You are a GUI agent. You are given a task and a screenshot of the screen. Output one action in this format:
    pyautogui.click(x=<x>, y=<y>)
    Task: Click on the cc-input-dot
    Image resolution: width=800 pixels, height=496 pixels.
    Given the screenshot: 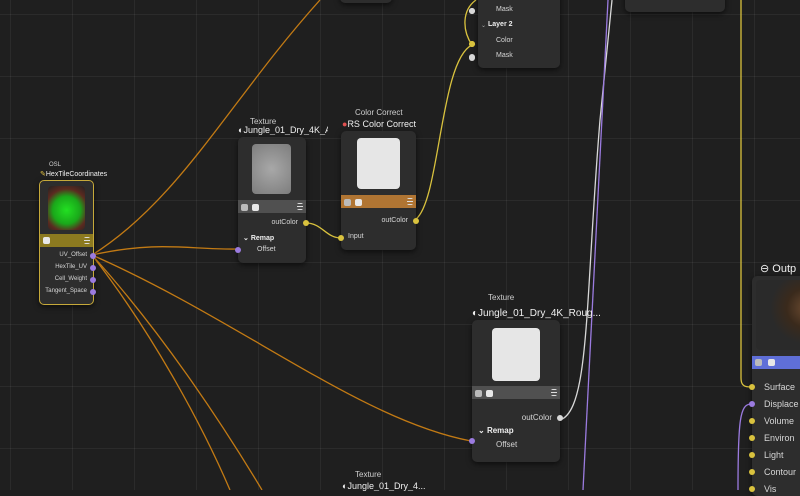 What is the action you would take?
    pyautogui.click(x=341, y=238)
    